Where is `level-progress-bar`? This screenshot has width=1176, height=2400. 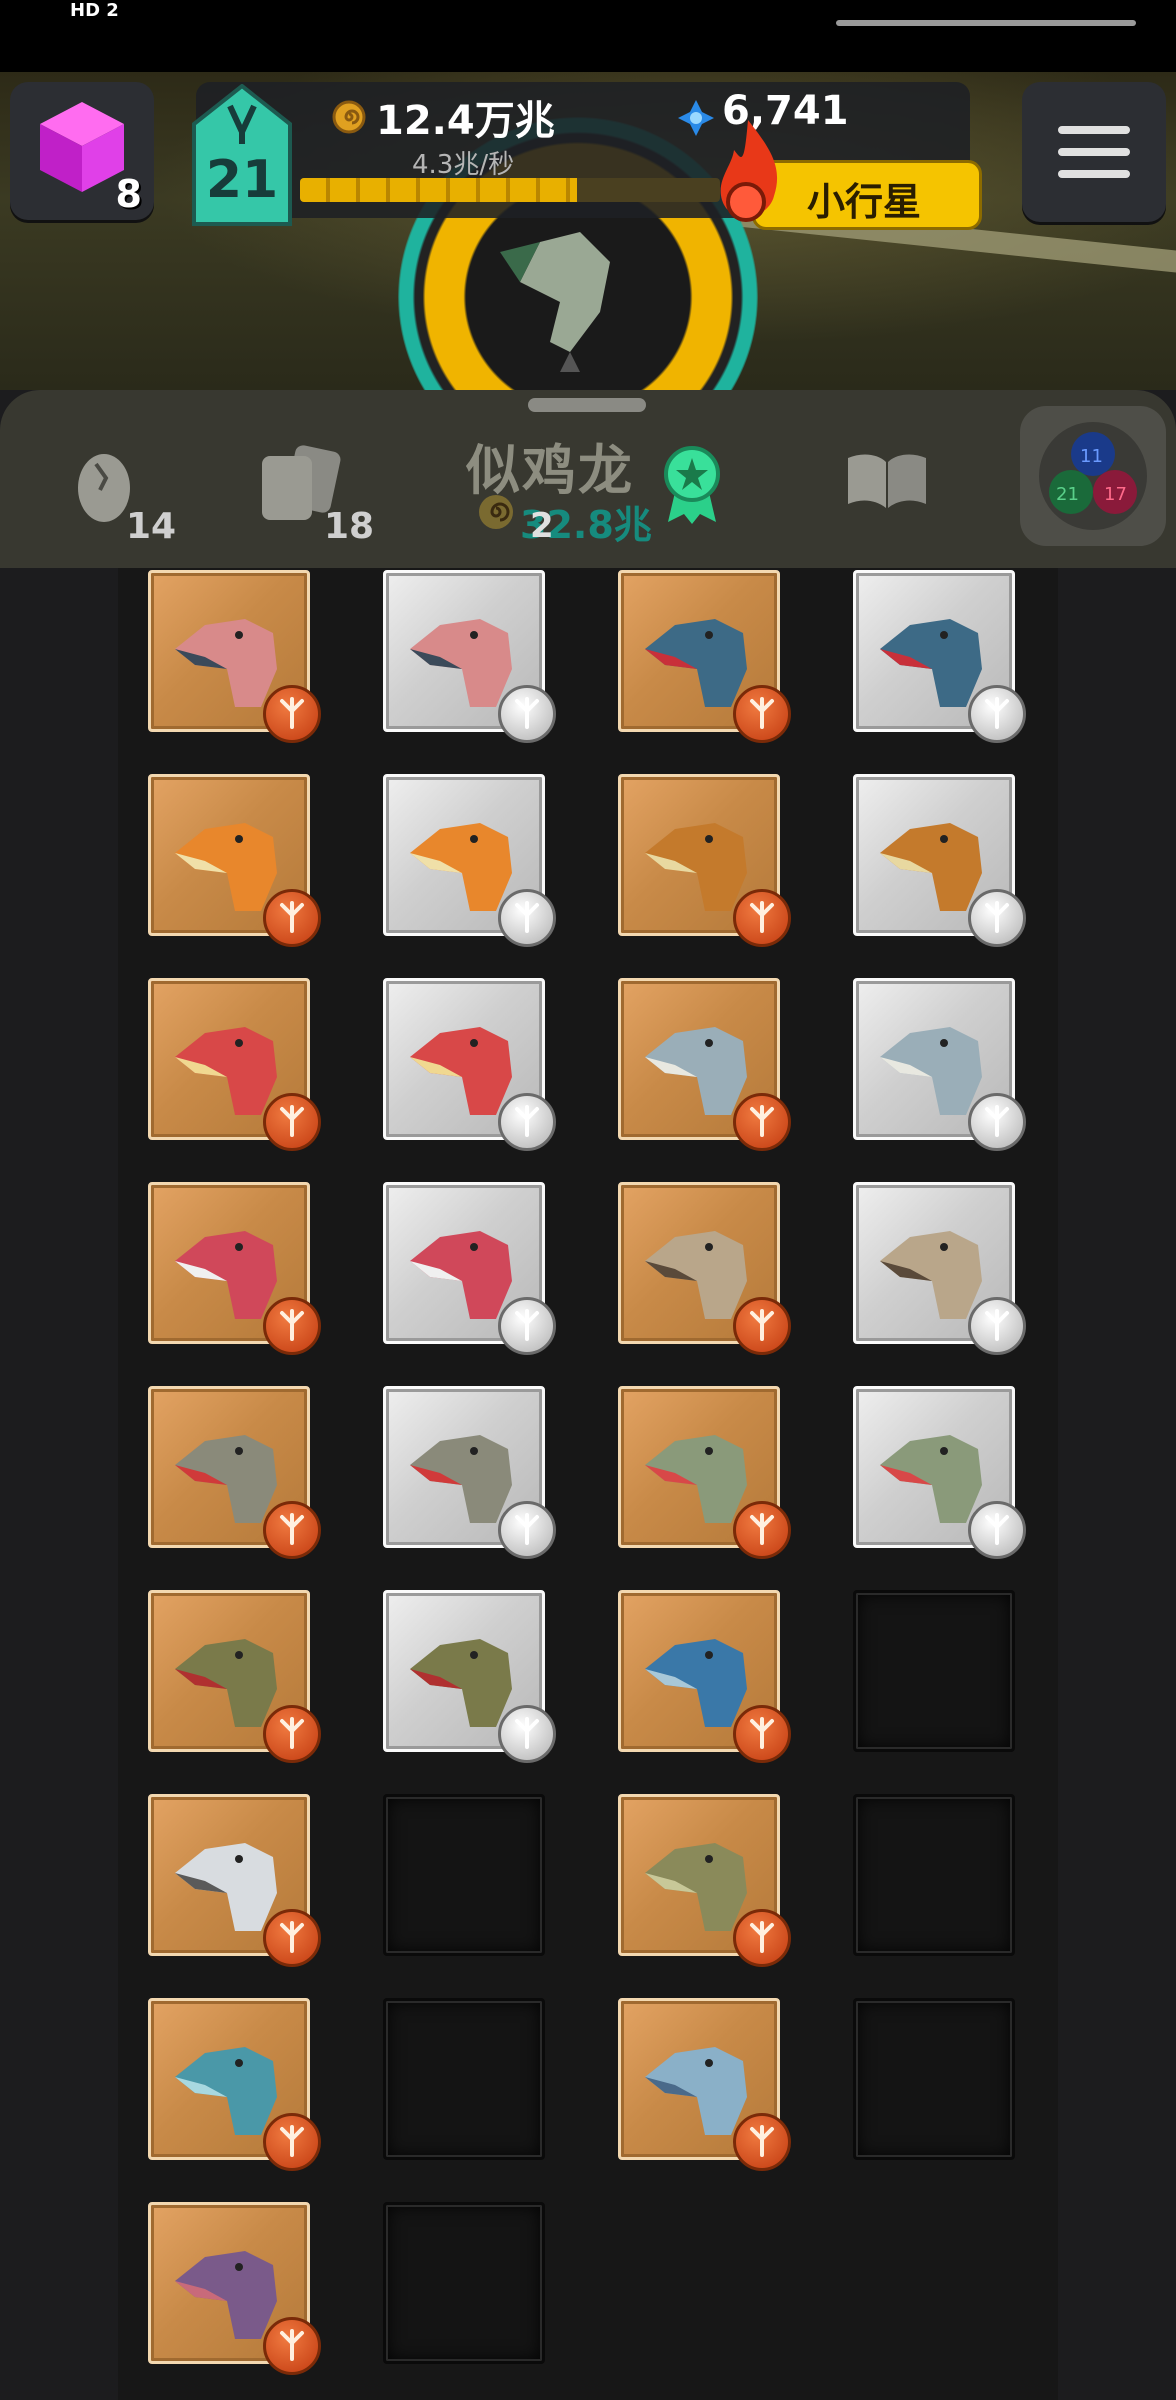
level-progress-bar is located at coordinates (510, 190).